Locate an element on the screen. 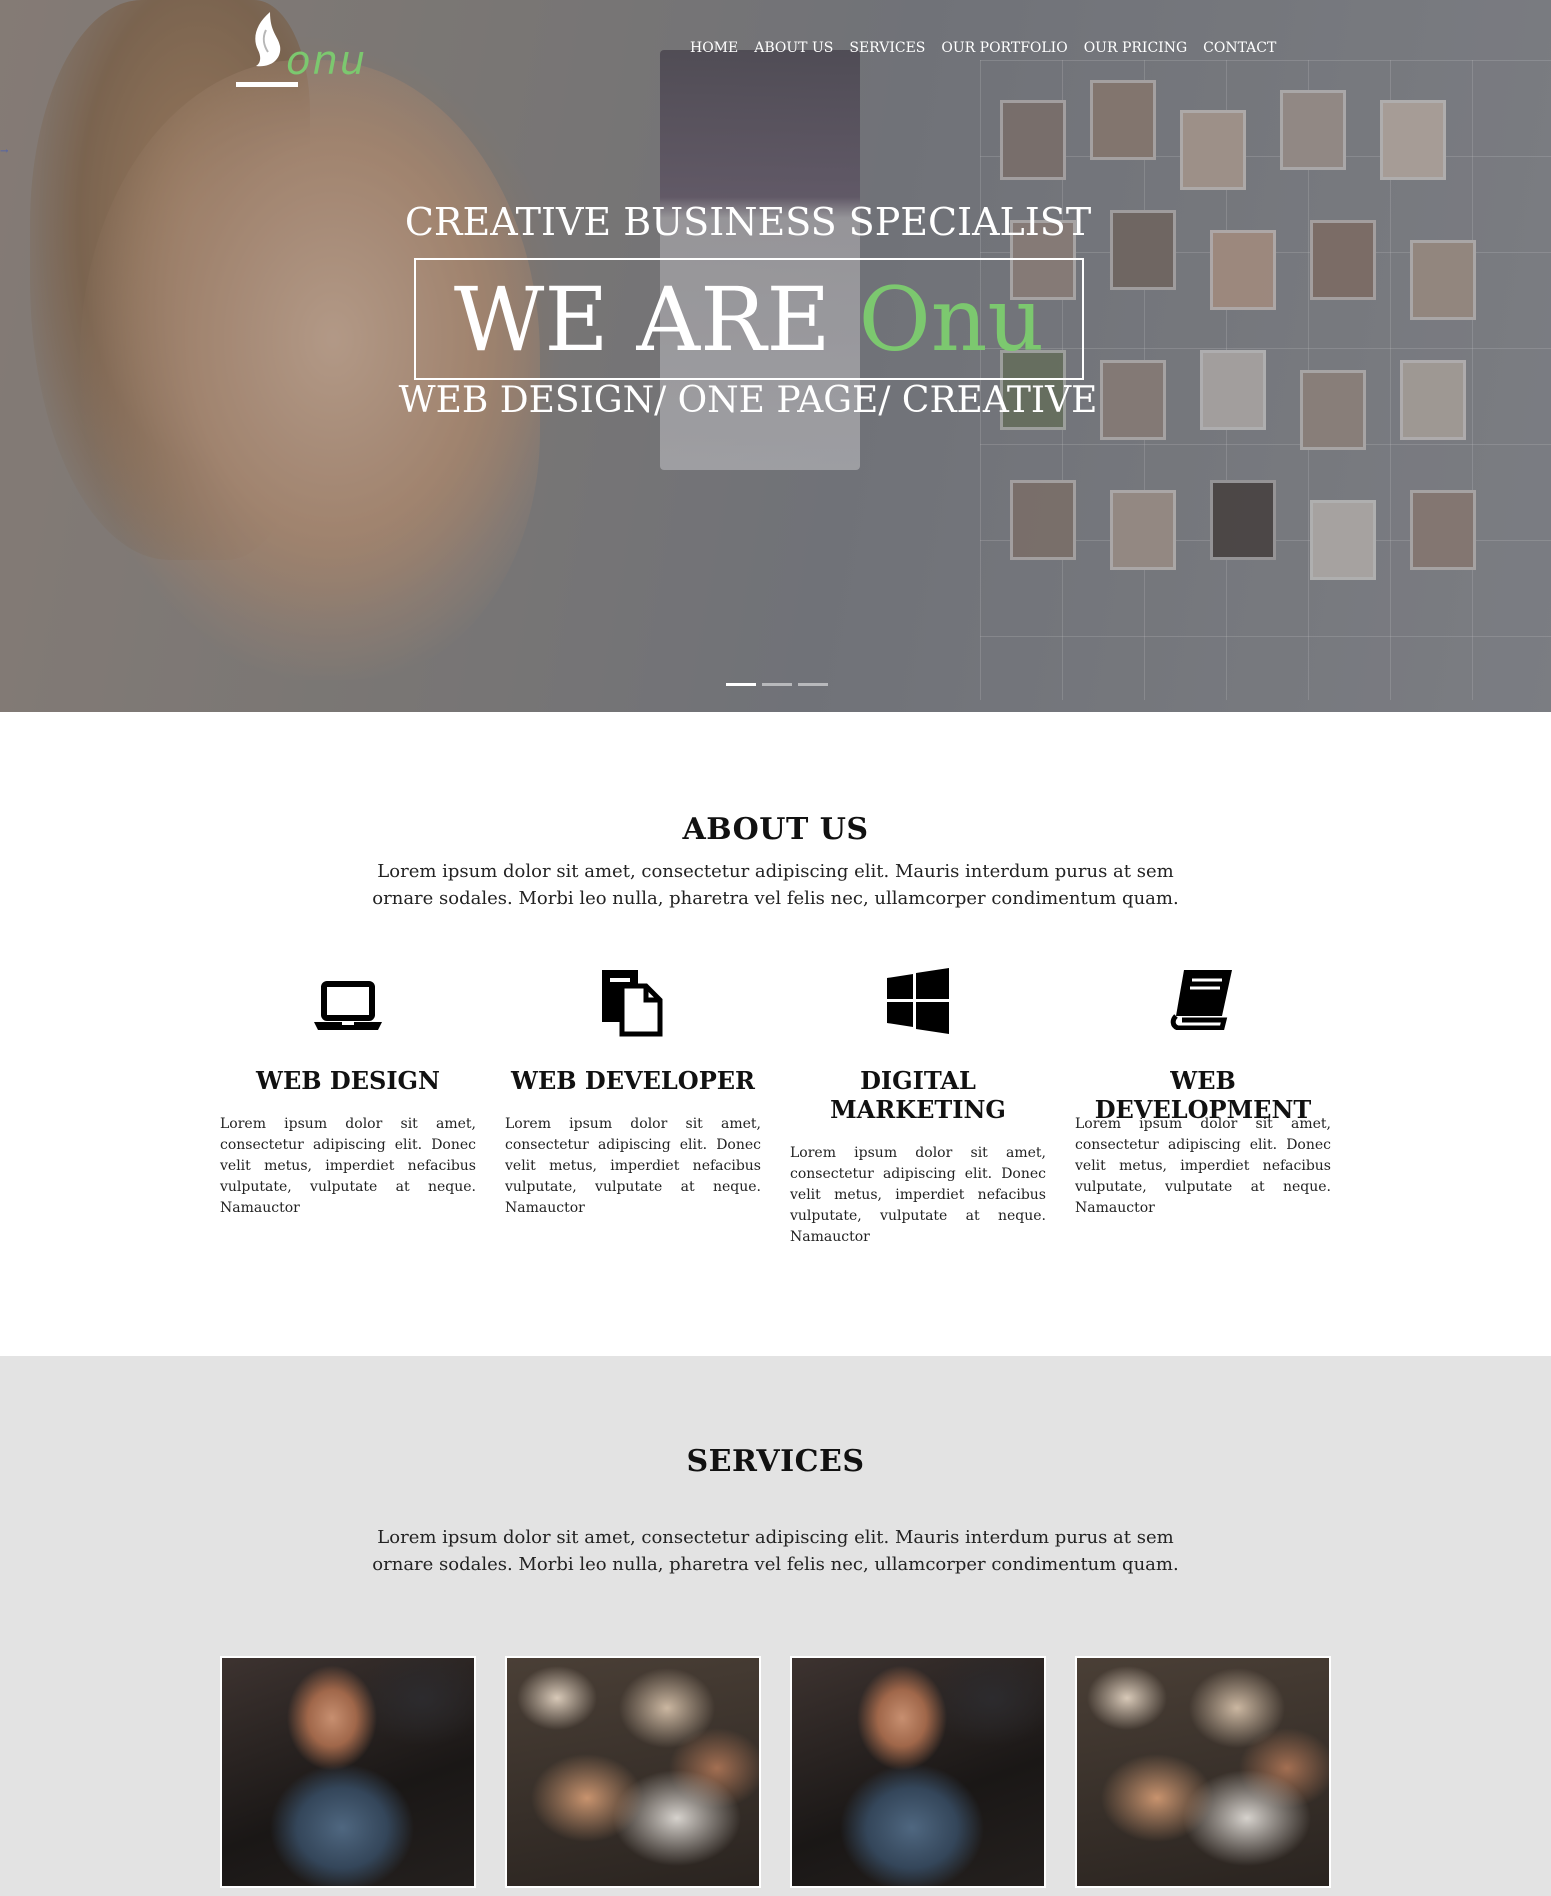  windows-icon is located at coordinates (918, 1003).